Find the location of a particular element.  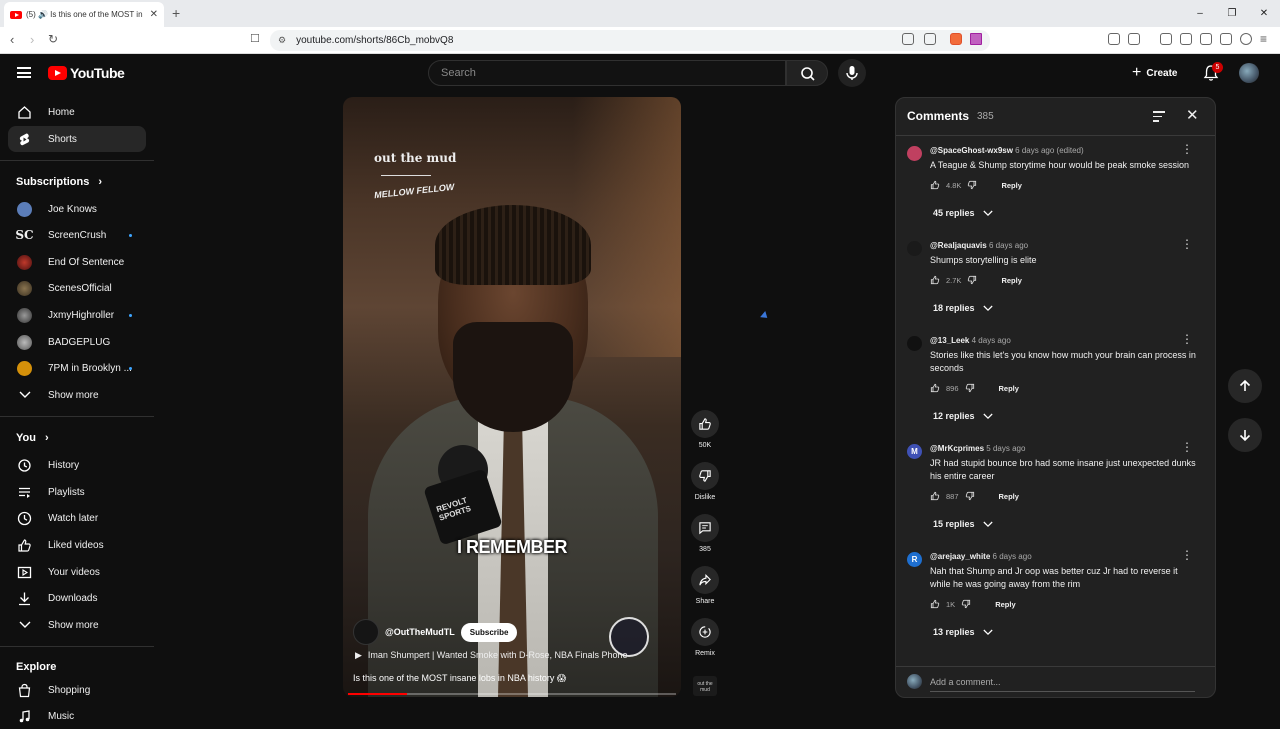

guide-menu-icon is located at coordinates (24, 72).